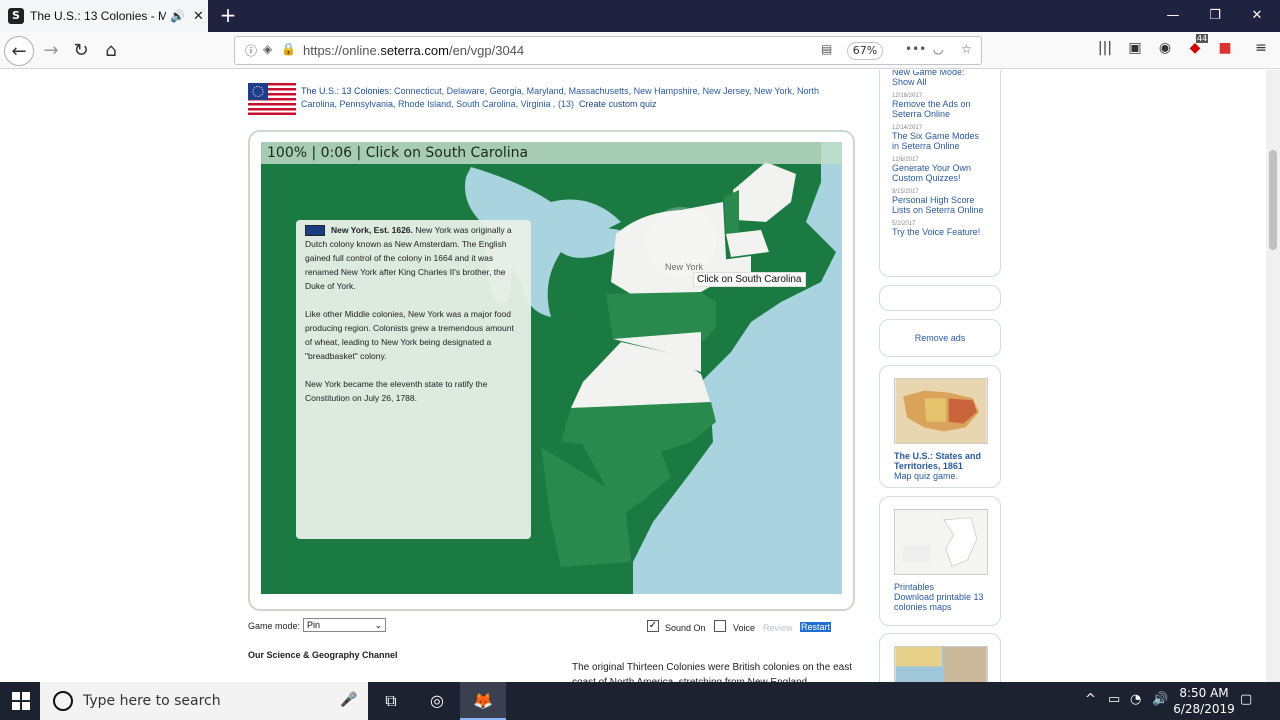 The width and height of the screenshot is (1280, 720). Describe the element at coordinates (915, 49) in the screenshot. I see `page-actions-icon: •••` at that location.